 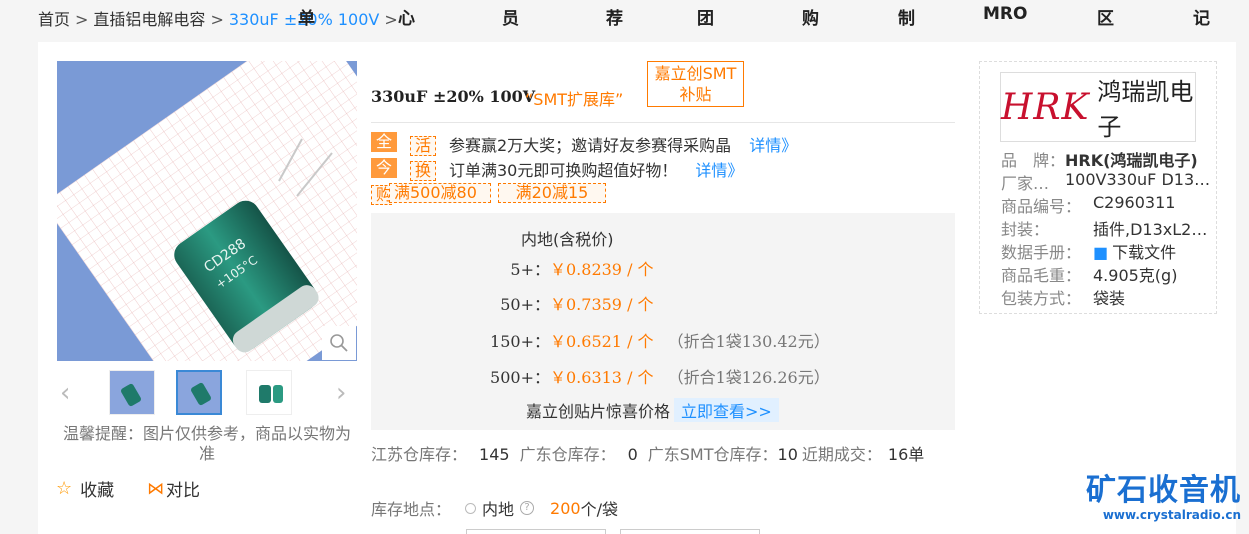 I want to click on attr-brand-value: HRK(鸿瑞凯电子), so click(x=1140, y=159).